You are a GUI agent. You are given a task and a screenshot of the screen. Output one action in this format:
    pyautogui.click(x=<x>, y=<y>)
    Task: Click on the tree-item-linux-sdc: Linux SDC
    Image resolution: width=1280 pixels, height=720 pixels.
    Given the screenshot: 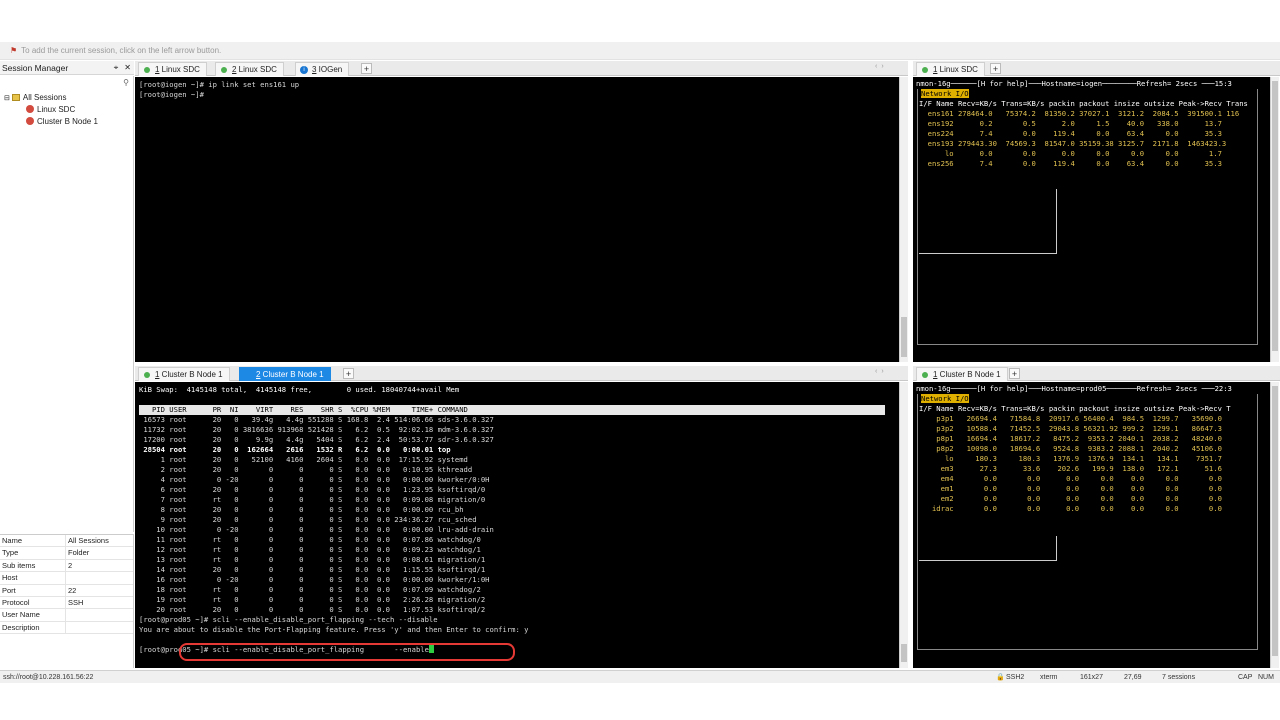 What is the action you would take?
    pyautogui.click(x=50, y=109)
    